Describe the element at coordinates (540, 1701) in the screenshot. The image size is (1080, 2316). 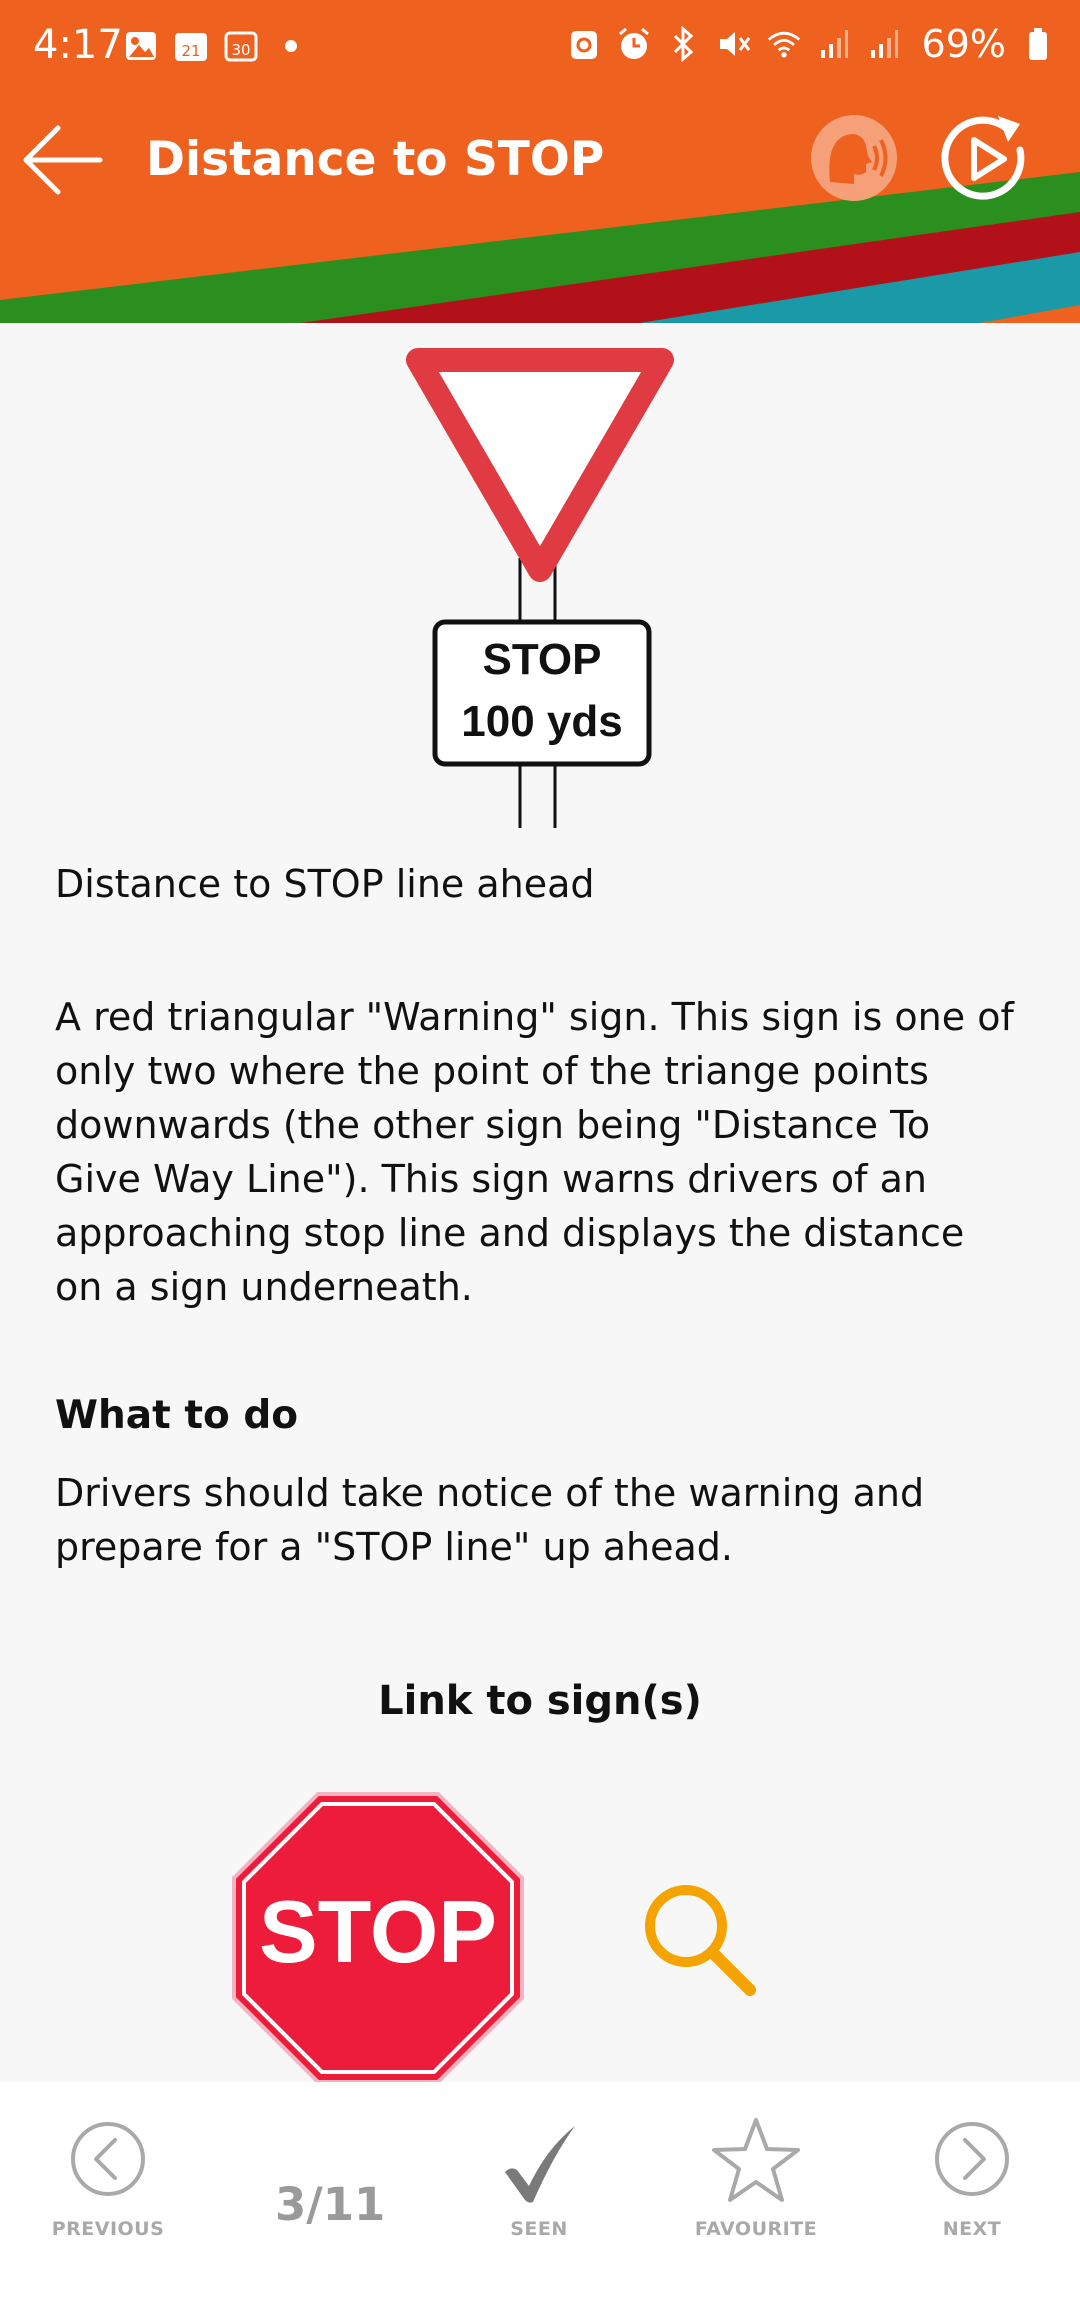
I see `link-to-signs-heading: Link to sign(s)` at that location.